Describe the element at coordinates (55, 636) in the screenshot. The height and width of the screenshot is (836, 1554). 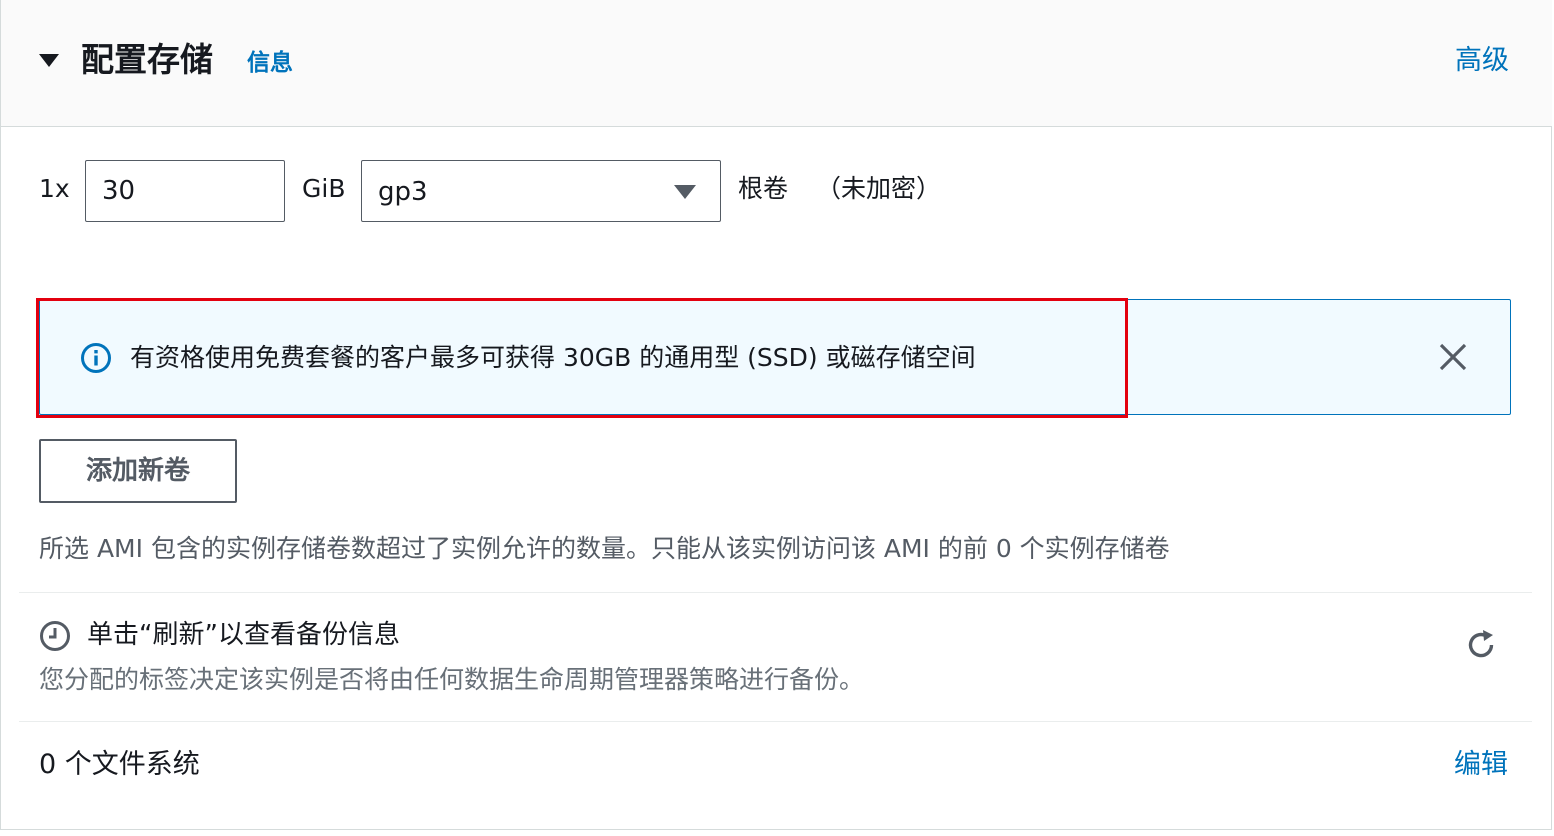
I see `clock-icon` at that location.